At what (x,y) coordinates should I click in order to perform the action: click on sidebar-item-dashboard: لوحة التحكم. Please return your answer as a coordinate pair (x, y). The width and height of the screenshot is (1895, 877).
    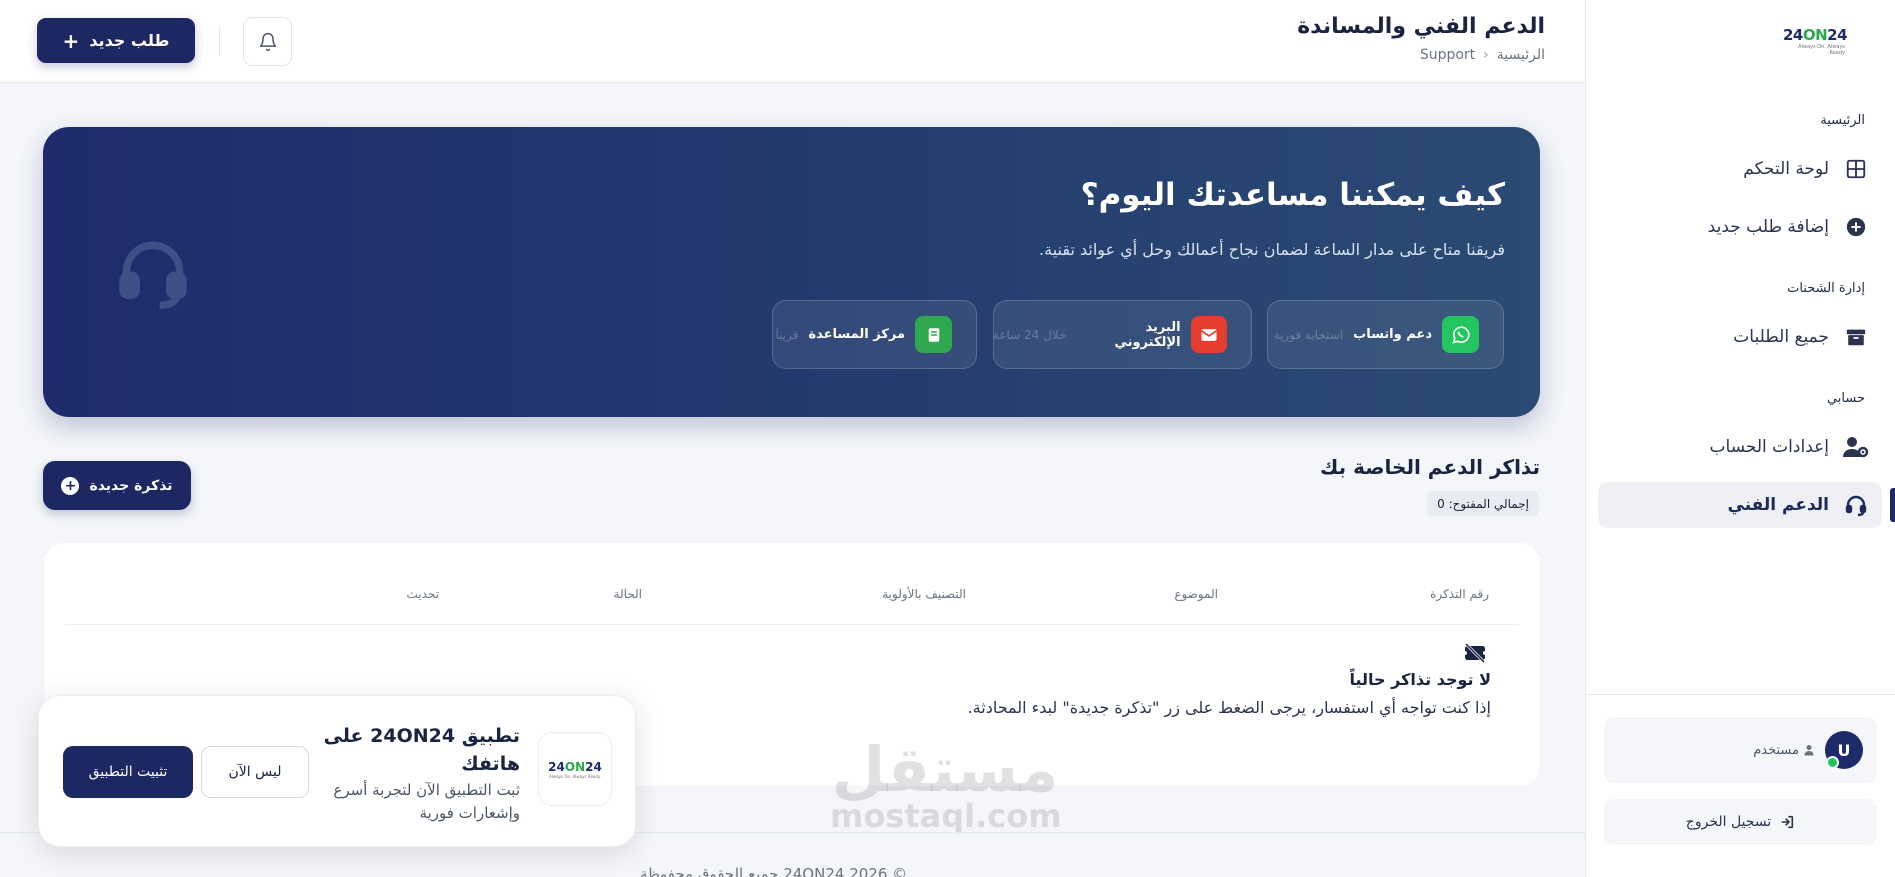
    Looking at the image, I should click on (1740, 169).